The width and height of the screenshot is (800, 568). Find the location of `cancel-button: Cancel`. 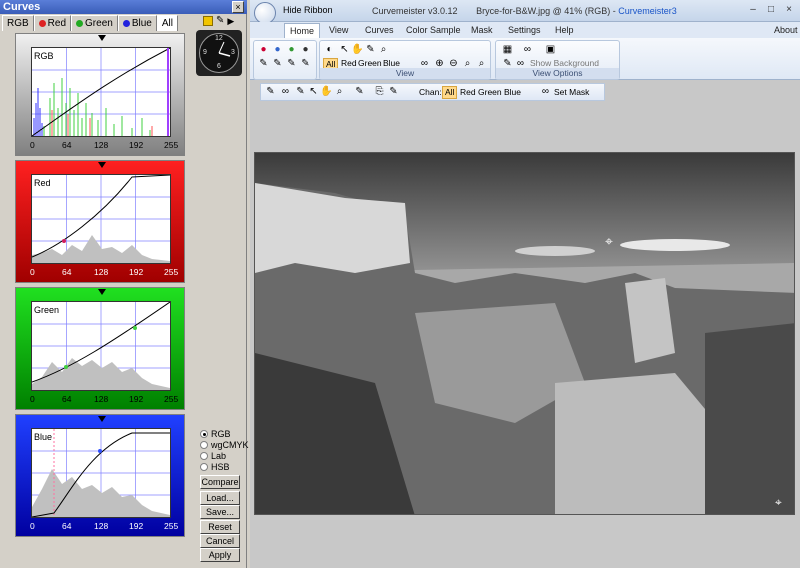

cancel-button: Cancel is located at coordinates (220, 541).